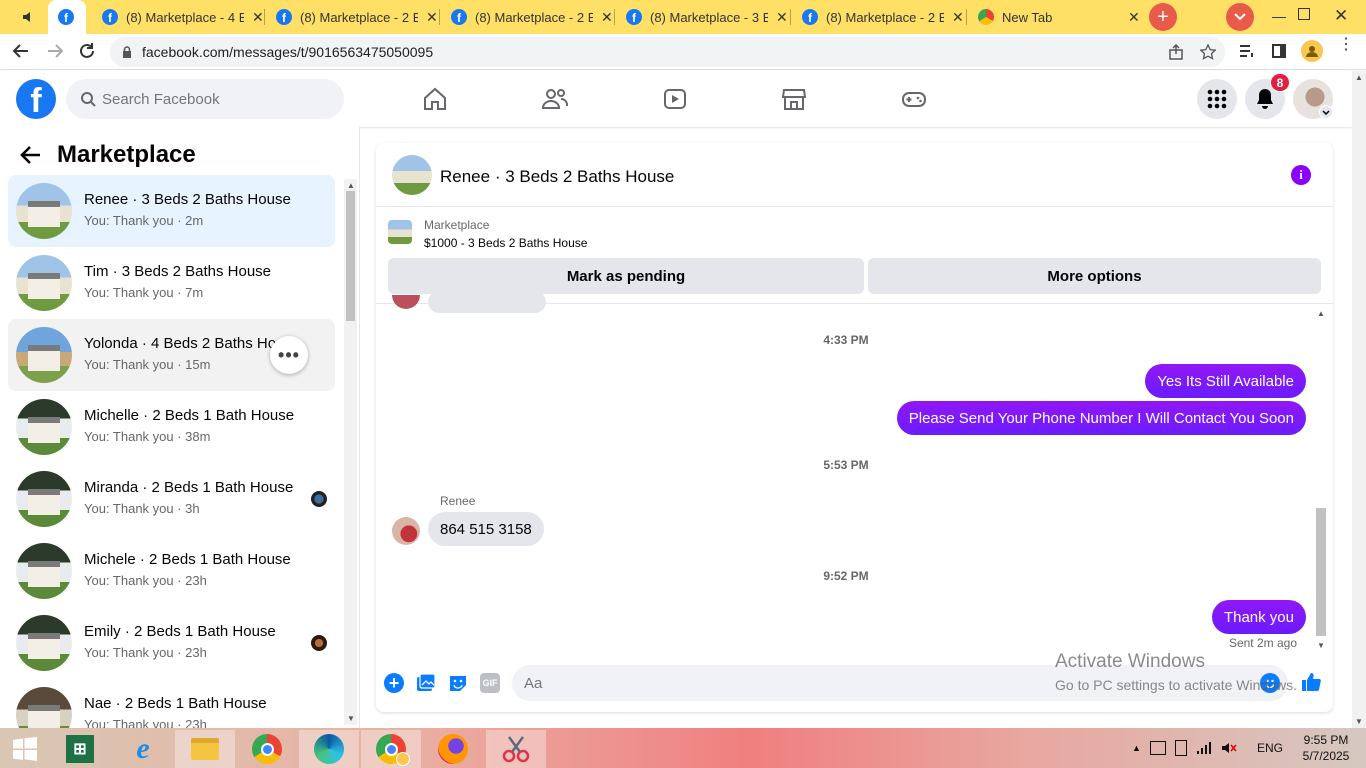 The height and width of the screenshot is (768, 1366). Describe the element at coordinates (350, 452) in the screenshot. I see `sidebar-scrollbar: ▲ ▼` at that location.